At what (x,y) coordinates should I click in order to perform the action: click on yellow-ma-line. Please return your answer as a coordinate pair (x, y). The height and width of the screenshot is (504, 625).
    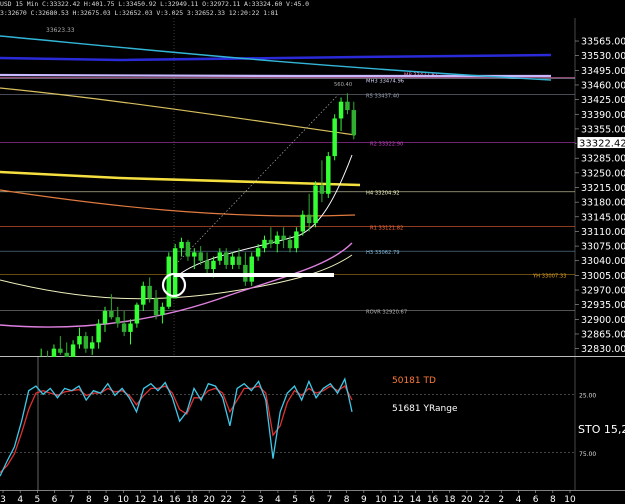
    Looking at the image, I should click on (180, 178).